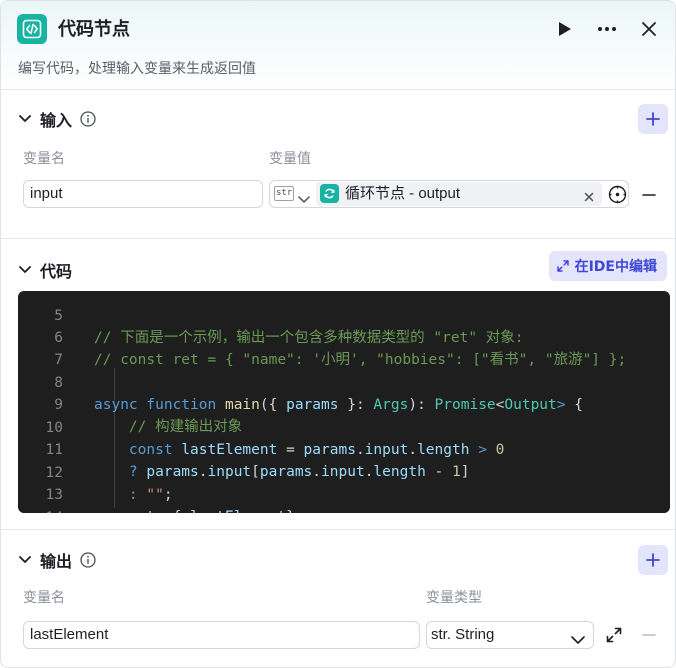 The width and height of the screenshot is (676, 668). Describe the element at coordinates (607, 29) in the screenshot. I see `more-icon` at that location.